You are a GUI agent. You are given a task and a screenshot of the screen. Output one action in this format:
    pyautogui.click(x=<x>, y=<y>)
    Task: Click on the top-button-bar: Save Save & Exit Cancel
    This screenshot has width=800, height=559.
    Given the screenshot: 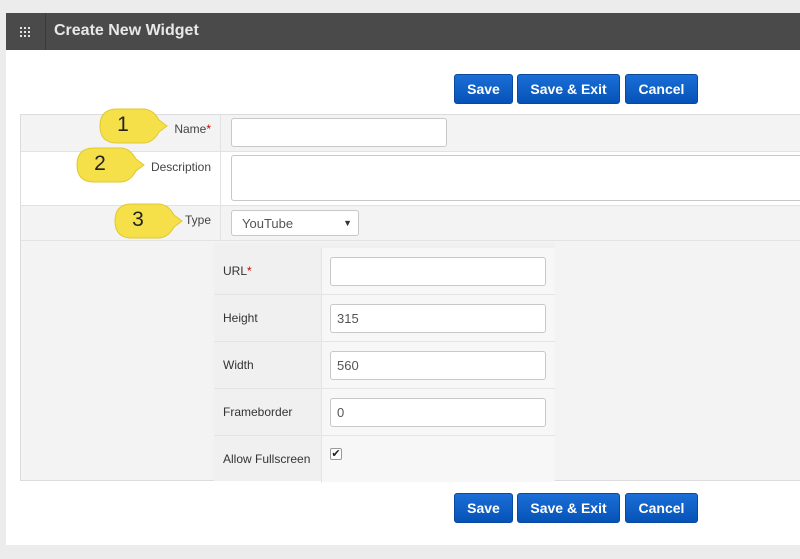 What is the action you would take?
    pyautogui.click(x=627, y=89)
    